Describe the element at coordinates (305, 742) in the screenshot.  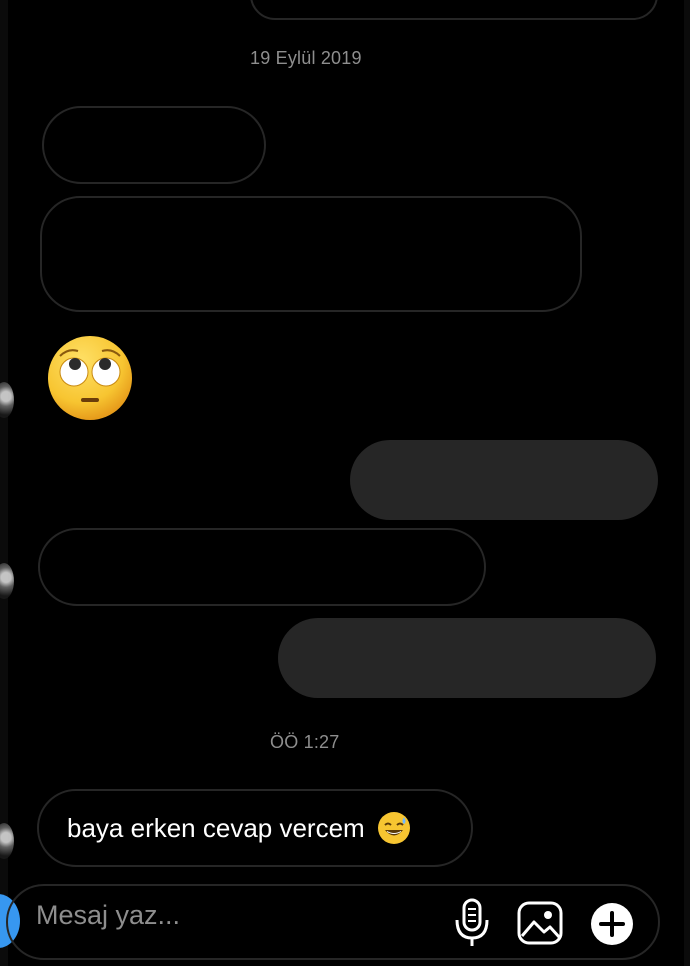
I see `time-separator: ÖÖ 1:27` at that location.